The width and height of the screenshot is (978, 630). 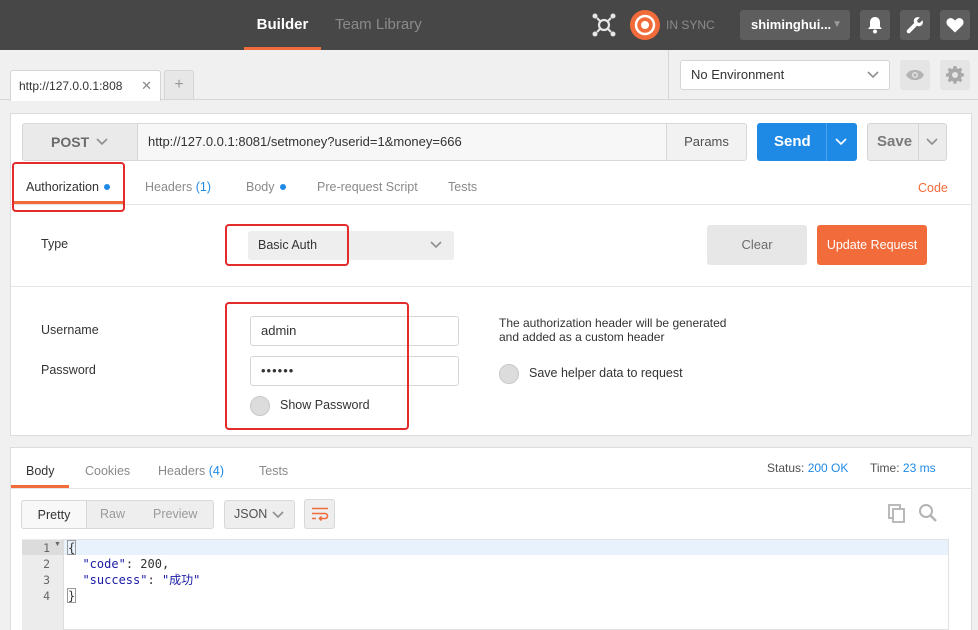 What do you see at coordinates (604, 25) in the screenshot?
I see `interceptor-icon` at bounding box center [604, 25].